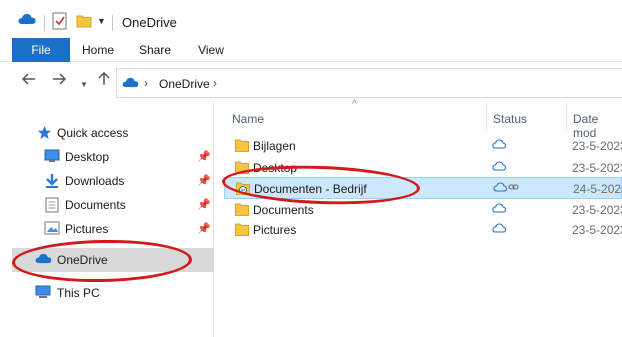 This screenshot has width=622, height=337. I want to click on sort-ascending-icon: ^, so click(354, 104).